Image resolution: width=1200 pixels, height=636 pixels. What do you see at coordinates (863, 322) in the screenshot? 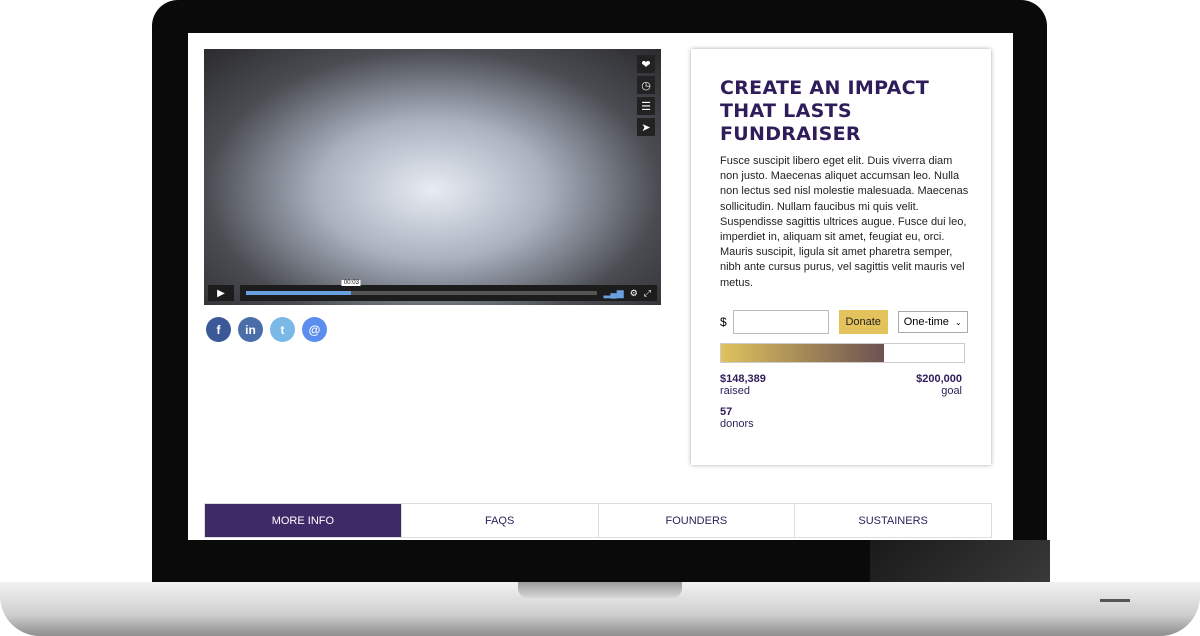
I see `donate-button: Donate` at bounding box center [863, 322].